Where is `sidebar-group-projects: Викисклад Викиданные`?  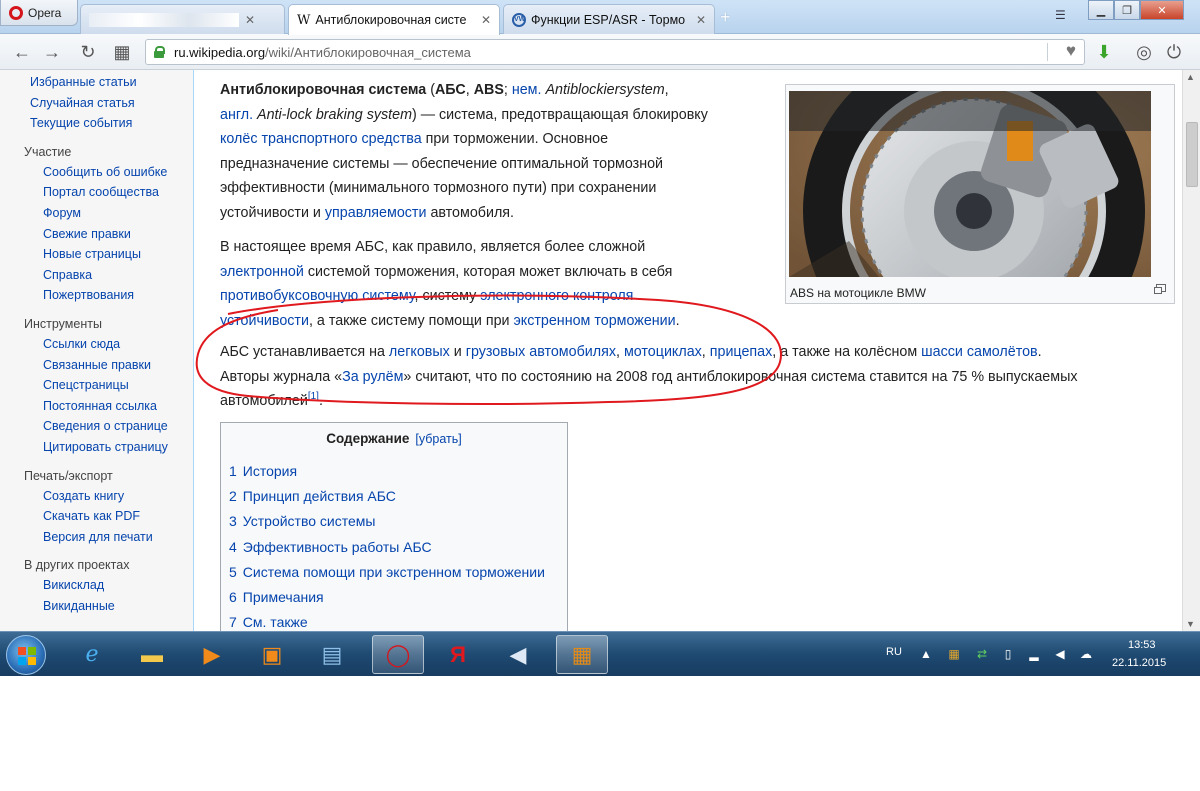
sidebar-group-projects: Викисклад Викиданные is located at coordinates (96, 595).